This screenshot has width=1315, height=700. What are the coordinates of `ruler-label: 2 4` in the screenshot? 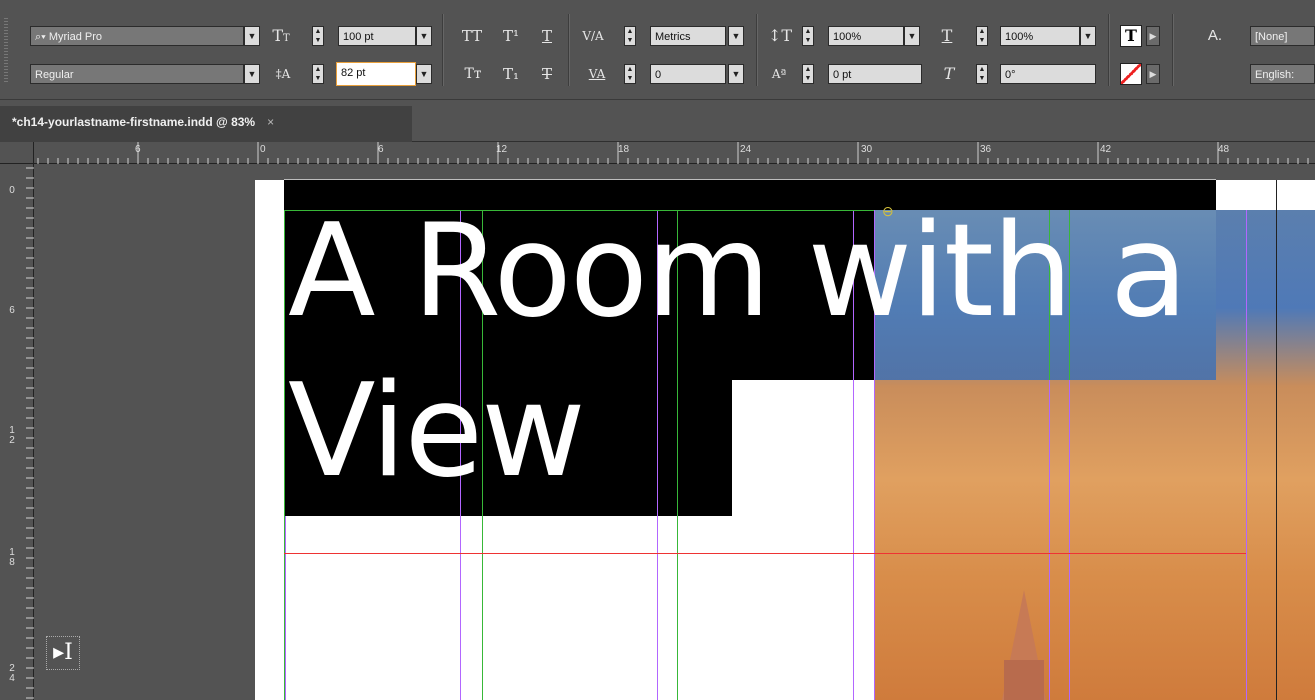 It's located at (12, 673).